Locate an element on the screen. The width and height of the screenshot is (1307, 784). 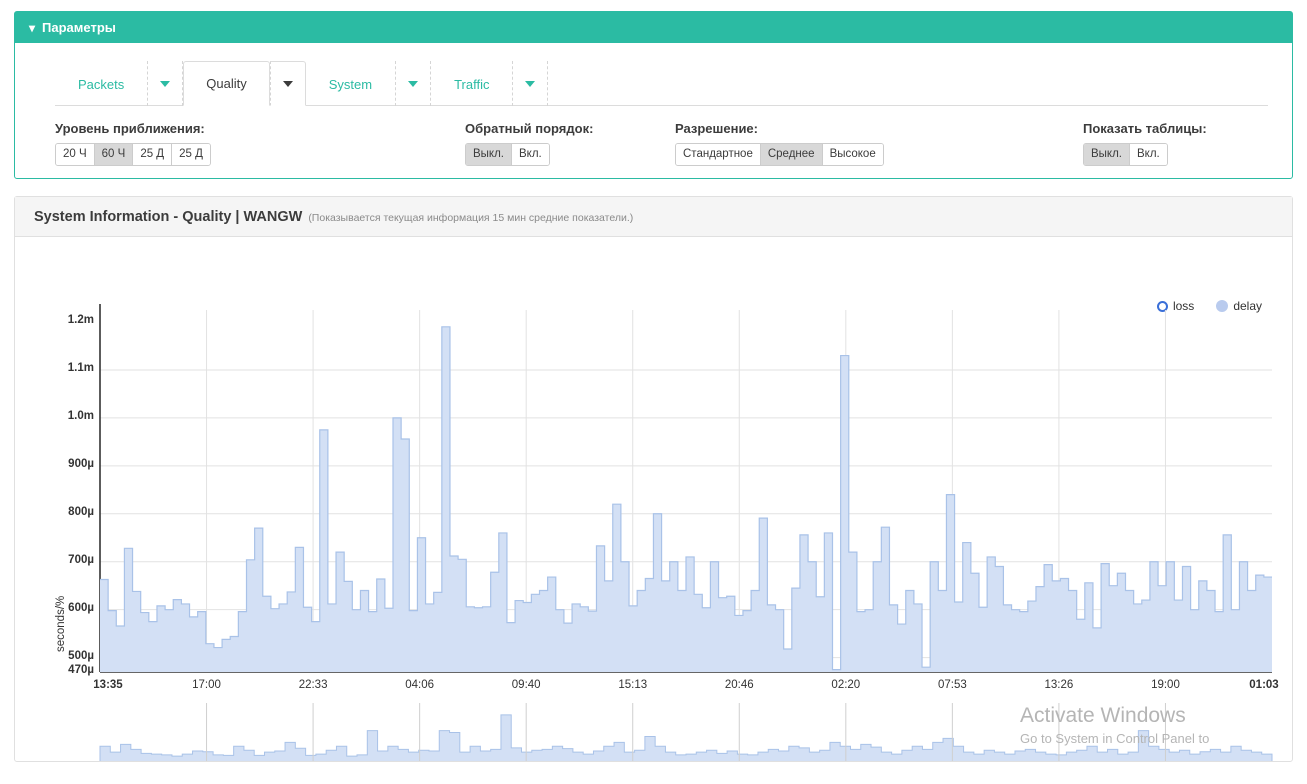
y-axis-tick-label: 900µ is located at coordinates (81, 463).